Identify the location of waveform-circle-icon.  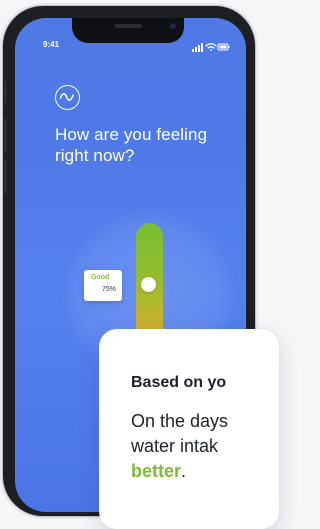
(67, 97).